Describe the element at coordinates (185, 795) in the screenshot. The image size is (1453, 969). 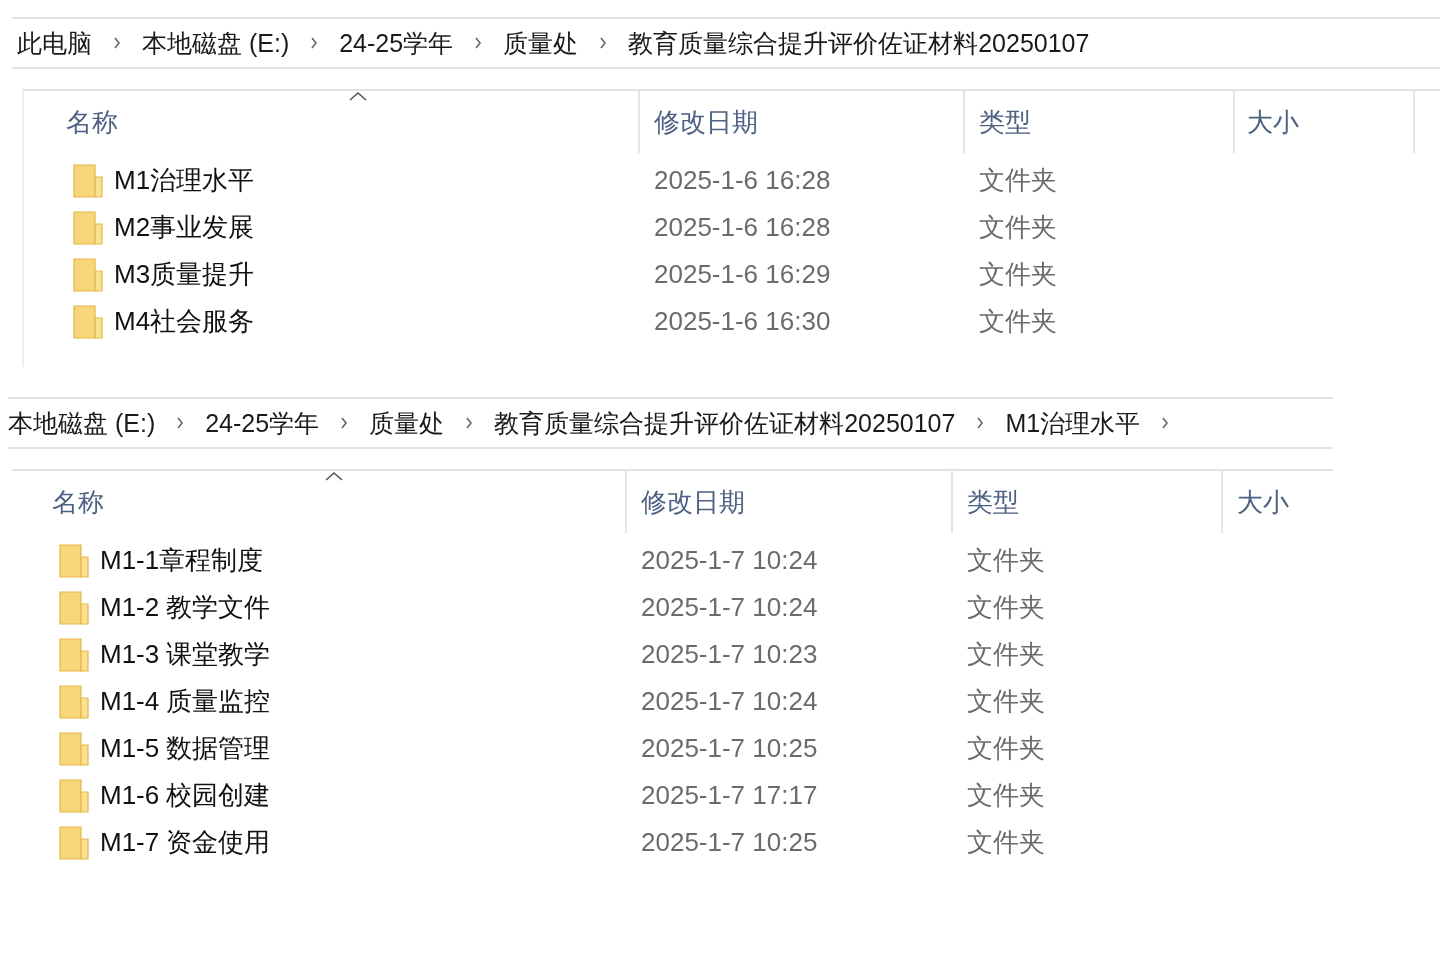
I see `file-name: M1-6 校园创建` at that location.